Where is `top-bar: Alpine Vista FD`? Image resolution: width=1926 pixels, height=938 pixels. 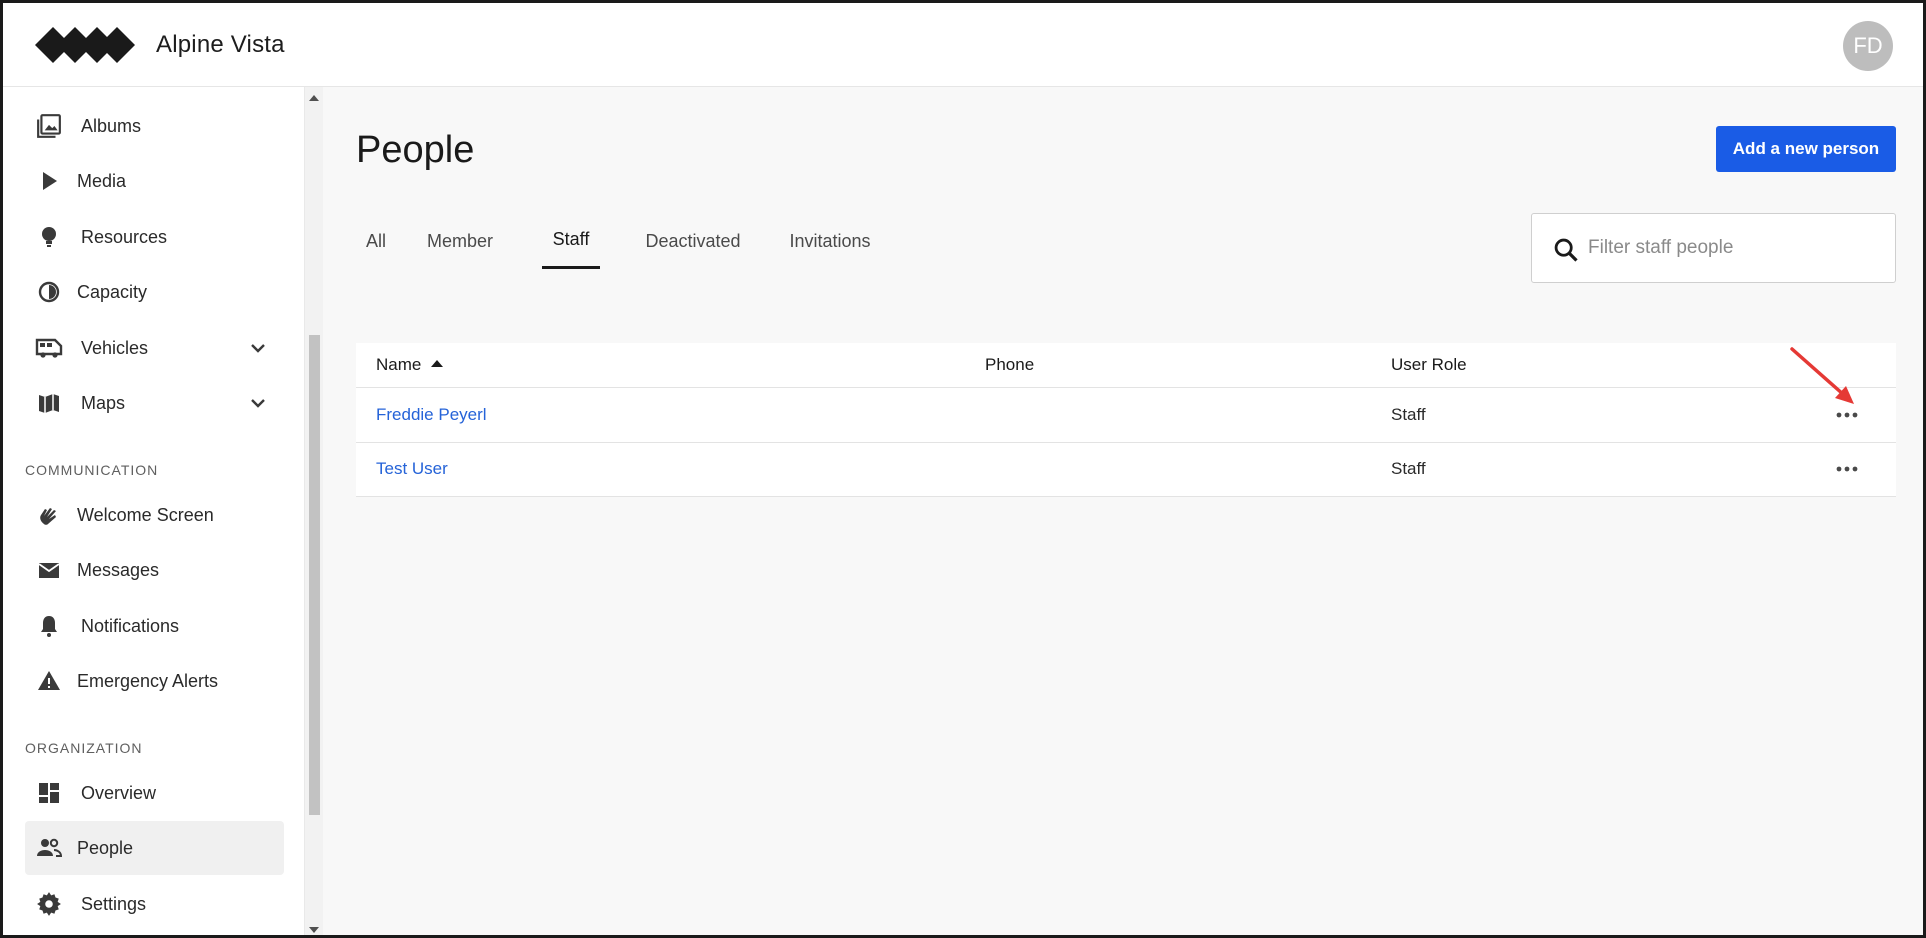
top-bar: Alpine Vista FD is located at coordinates (963, 45).